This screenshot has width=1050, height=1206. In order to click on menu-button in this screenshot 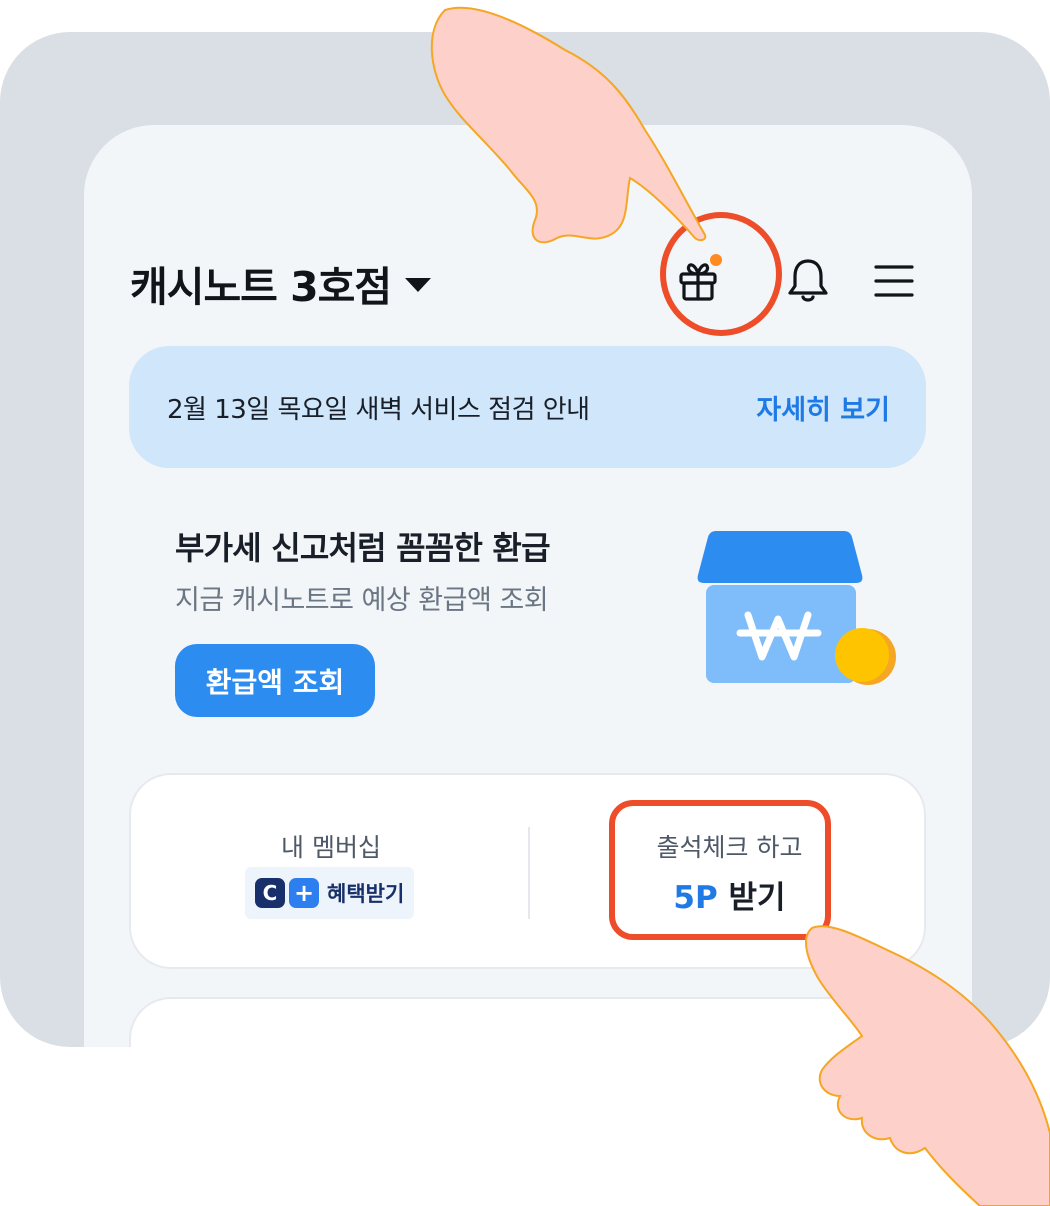, I will do `click(894, 281)`.